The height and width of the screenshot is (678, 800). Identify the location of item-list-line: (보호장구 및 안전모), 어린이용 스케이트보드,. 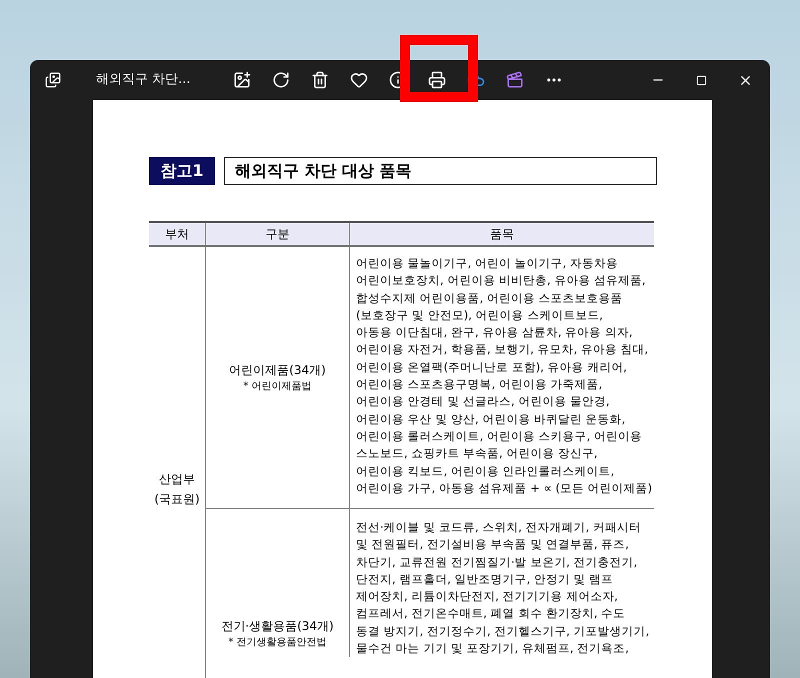
(480, 315).